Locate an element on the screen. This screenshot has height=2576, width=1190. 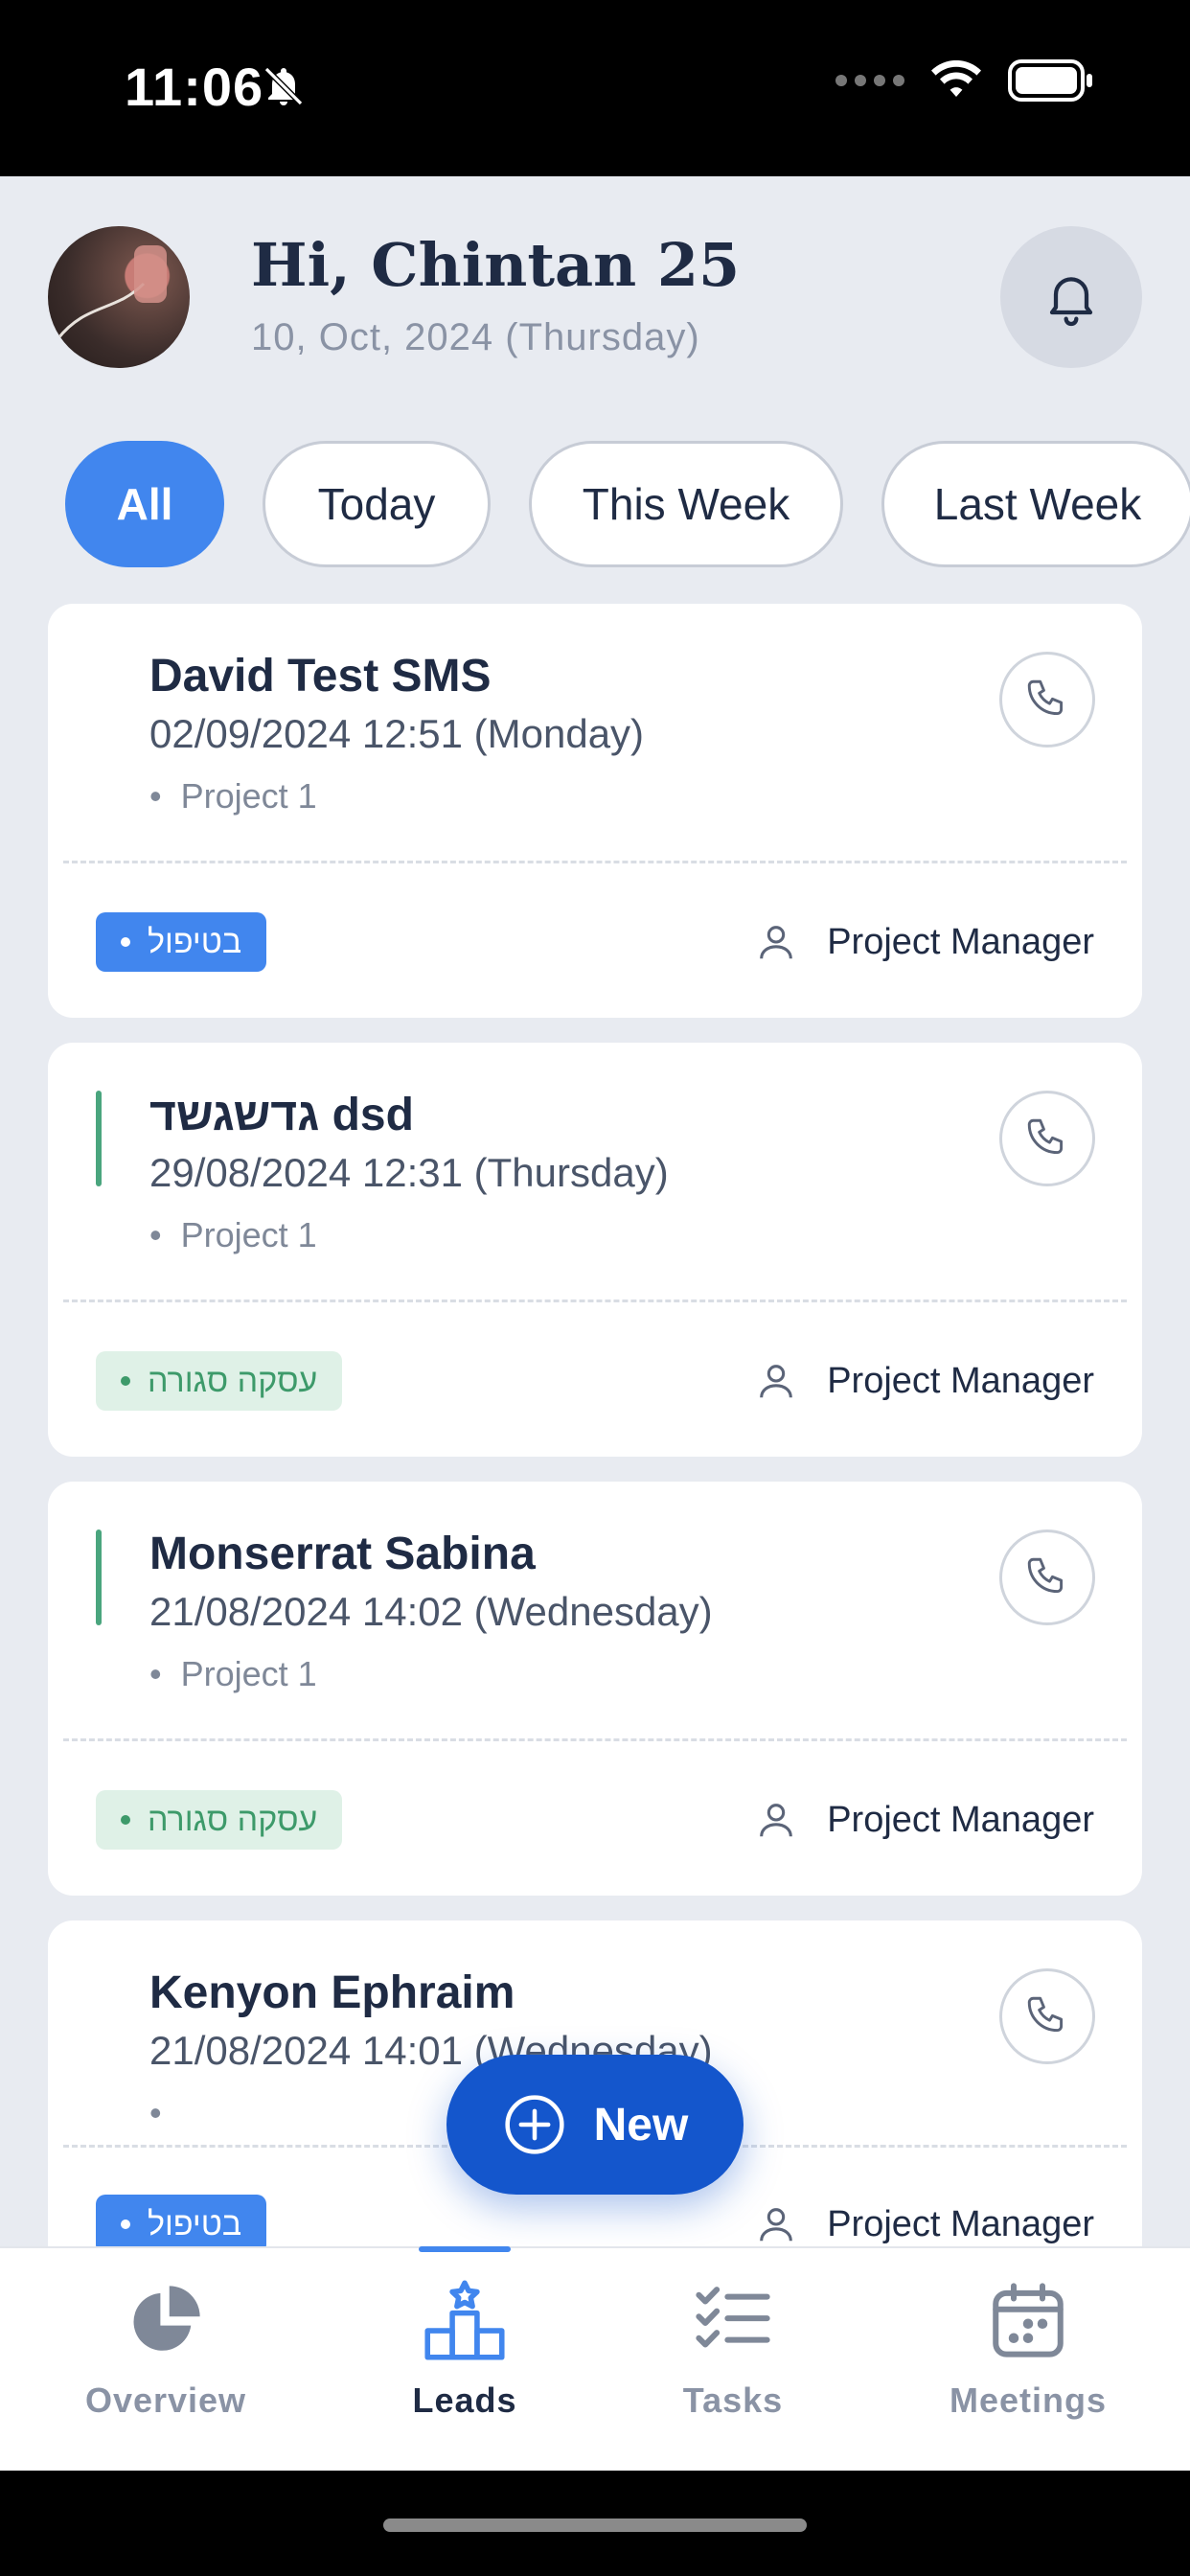
date-filter-chips: All Today This Week Last Week is located at coordinates (627, 504).